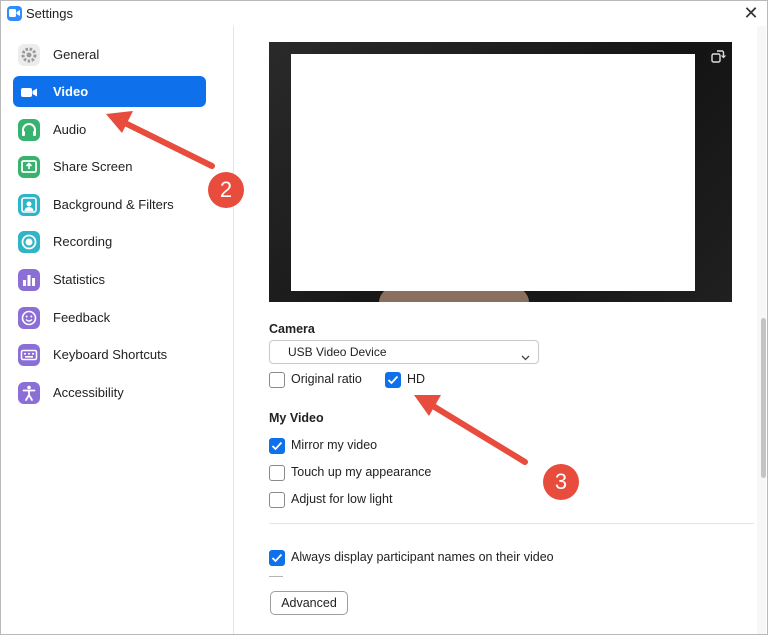 Image resolution: width=768 pixels, height=635 pixels. I want to click on record-icon, so click(29, 242).